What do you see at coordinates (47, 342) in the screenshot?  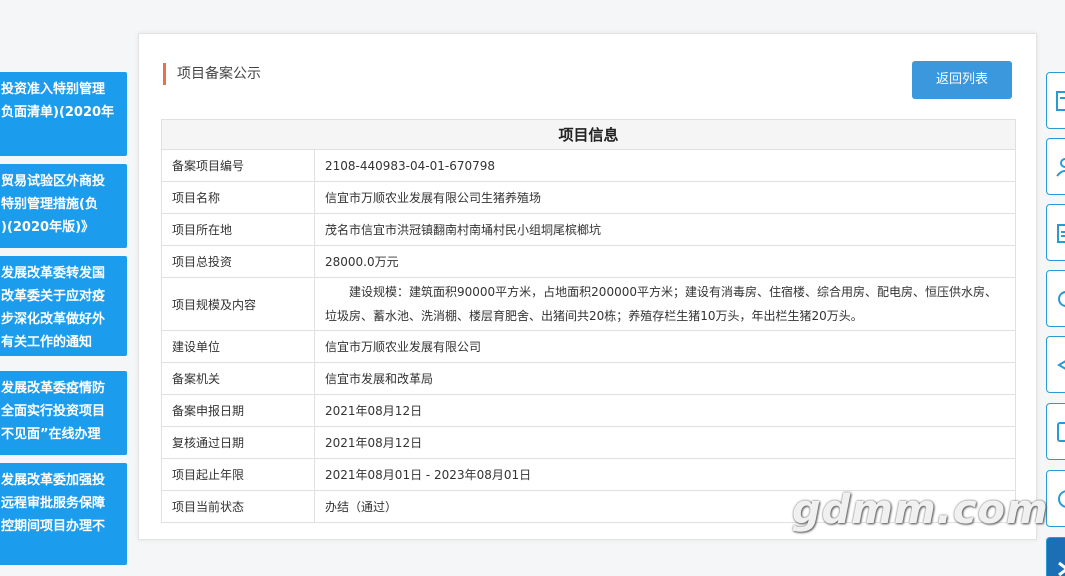 I see `notice-line: 有关工作的通知` at bounding box center [47, 342].